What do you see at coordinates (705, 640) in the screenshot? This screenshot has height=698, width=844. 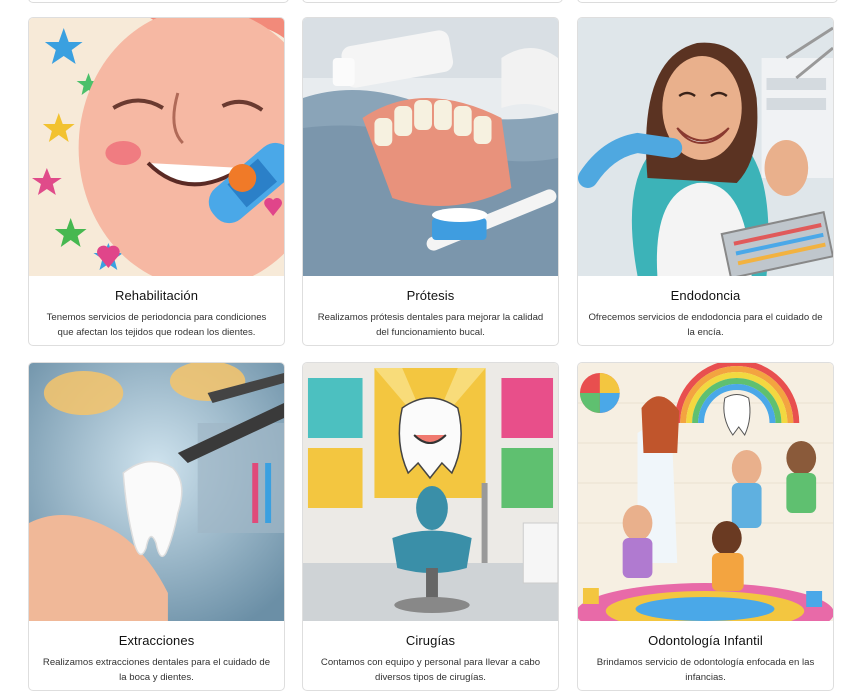 I see `service-title: Odontología Infantil` at bounding box center [705, 640].